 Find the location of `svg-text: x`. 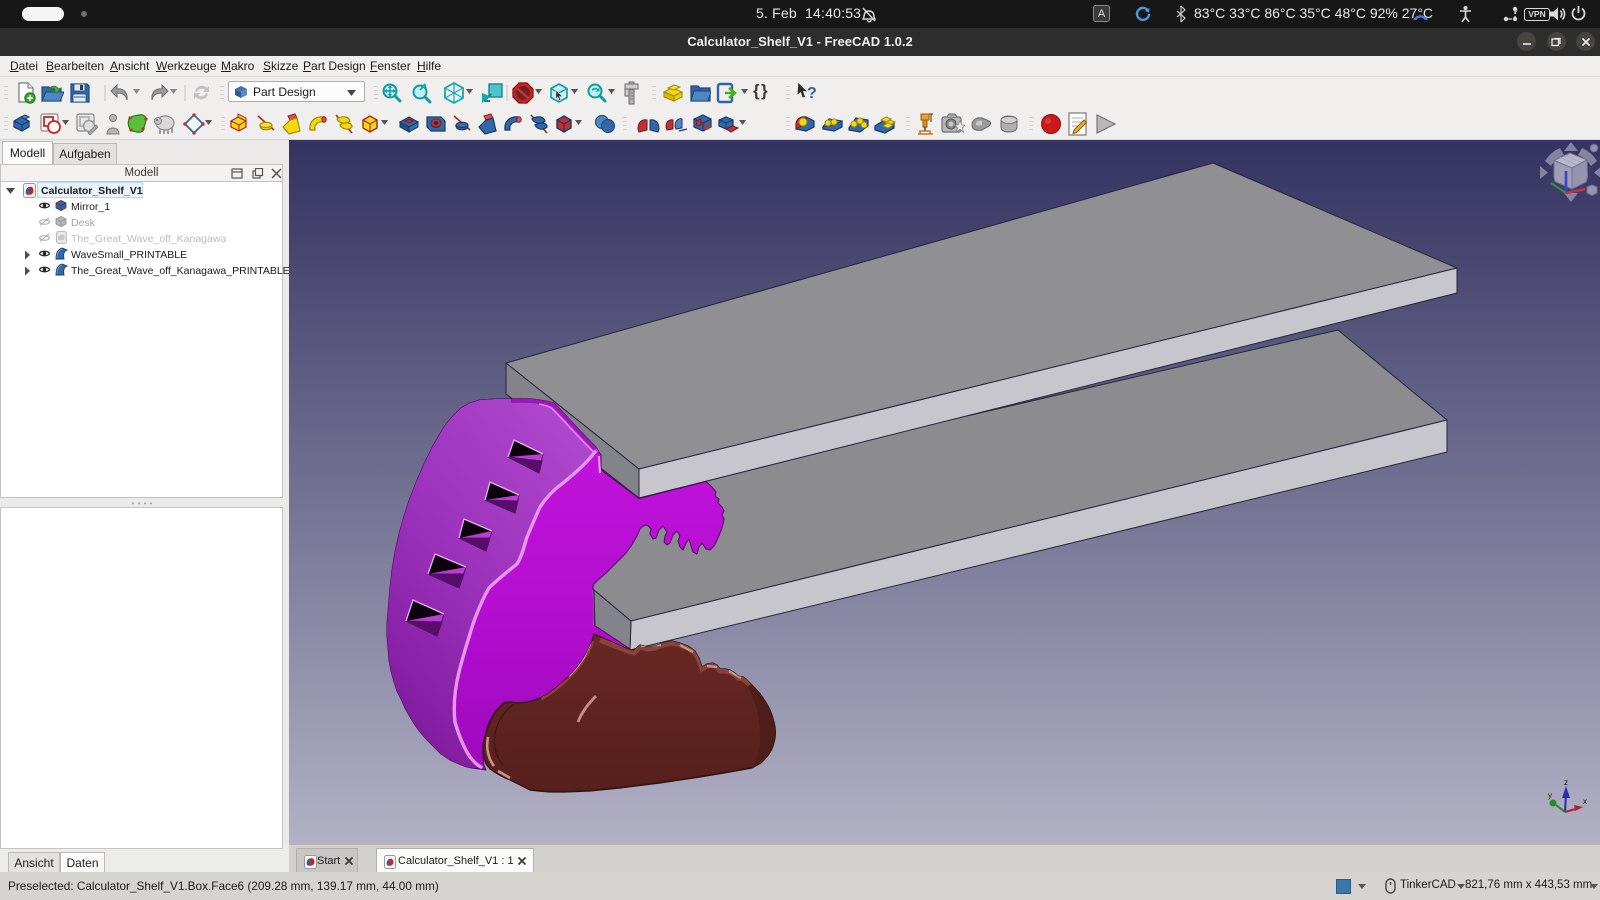

svg-text: x is located at coordinates (1585, 801).